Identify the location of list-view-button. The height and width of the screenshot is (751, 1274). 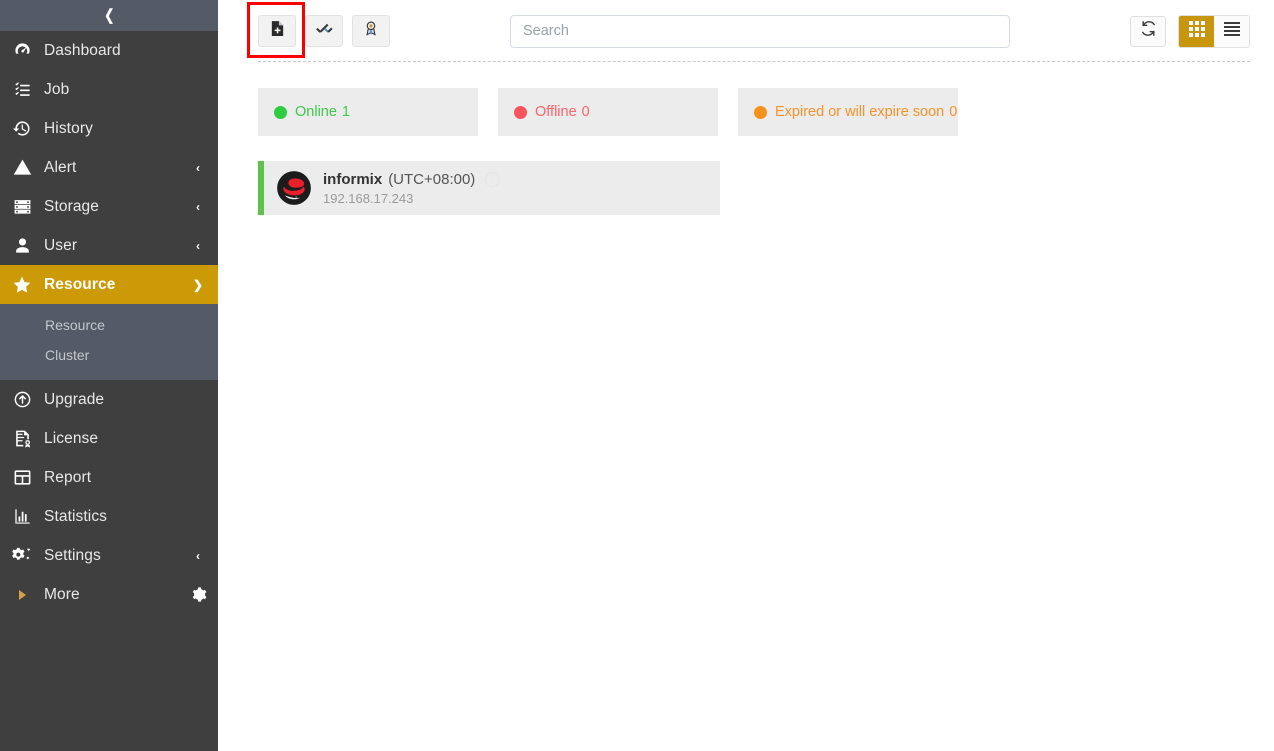
(1231, 31).